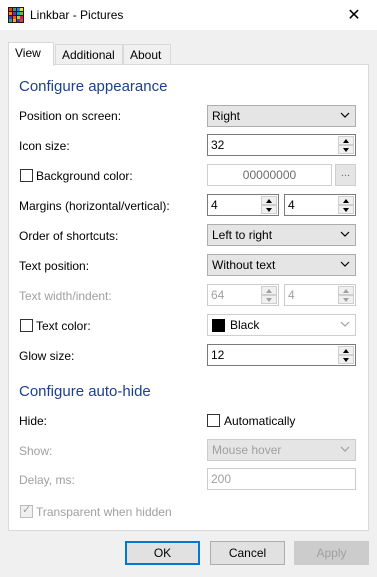 Image resolution: width=377 pixels, height=577 pixels. What do you see at coordinates (26, 175) in the screenshot?
I see `background-color-checkbox` at bounding box center [26, 175].